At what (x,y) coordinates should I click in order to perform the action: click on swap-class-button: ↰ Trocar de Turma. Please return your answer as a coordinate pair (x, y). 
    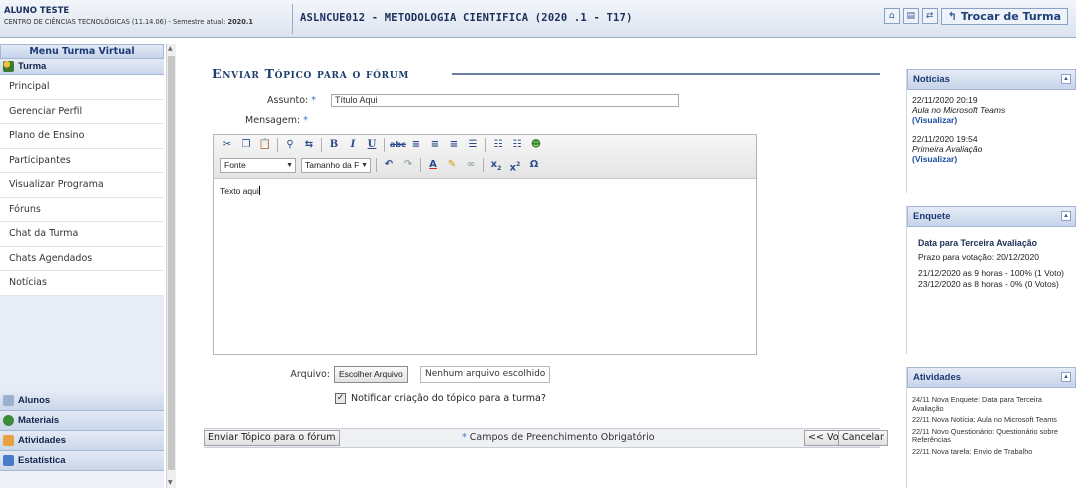
    Looking at the image, I should click on (1004, 16).